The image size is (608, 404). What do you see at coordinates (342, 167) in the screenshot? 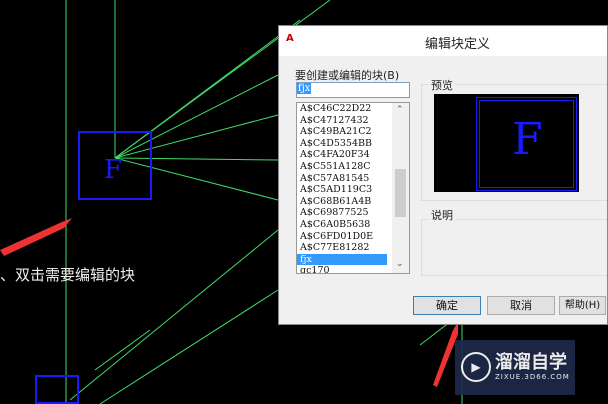
I see `block-list-item: A$C551A128C` at bounding box center [342, 167].